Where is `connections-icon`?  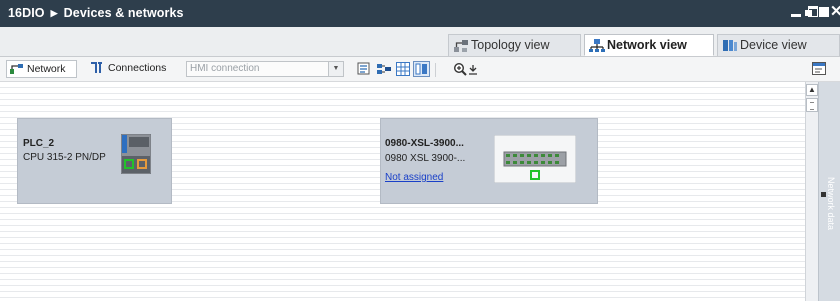
connections-icon is located at coordinates (96, 67).